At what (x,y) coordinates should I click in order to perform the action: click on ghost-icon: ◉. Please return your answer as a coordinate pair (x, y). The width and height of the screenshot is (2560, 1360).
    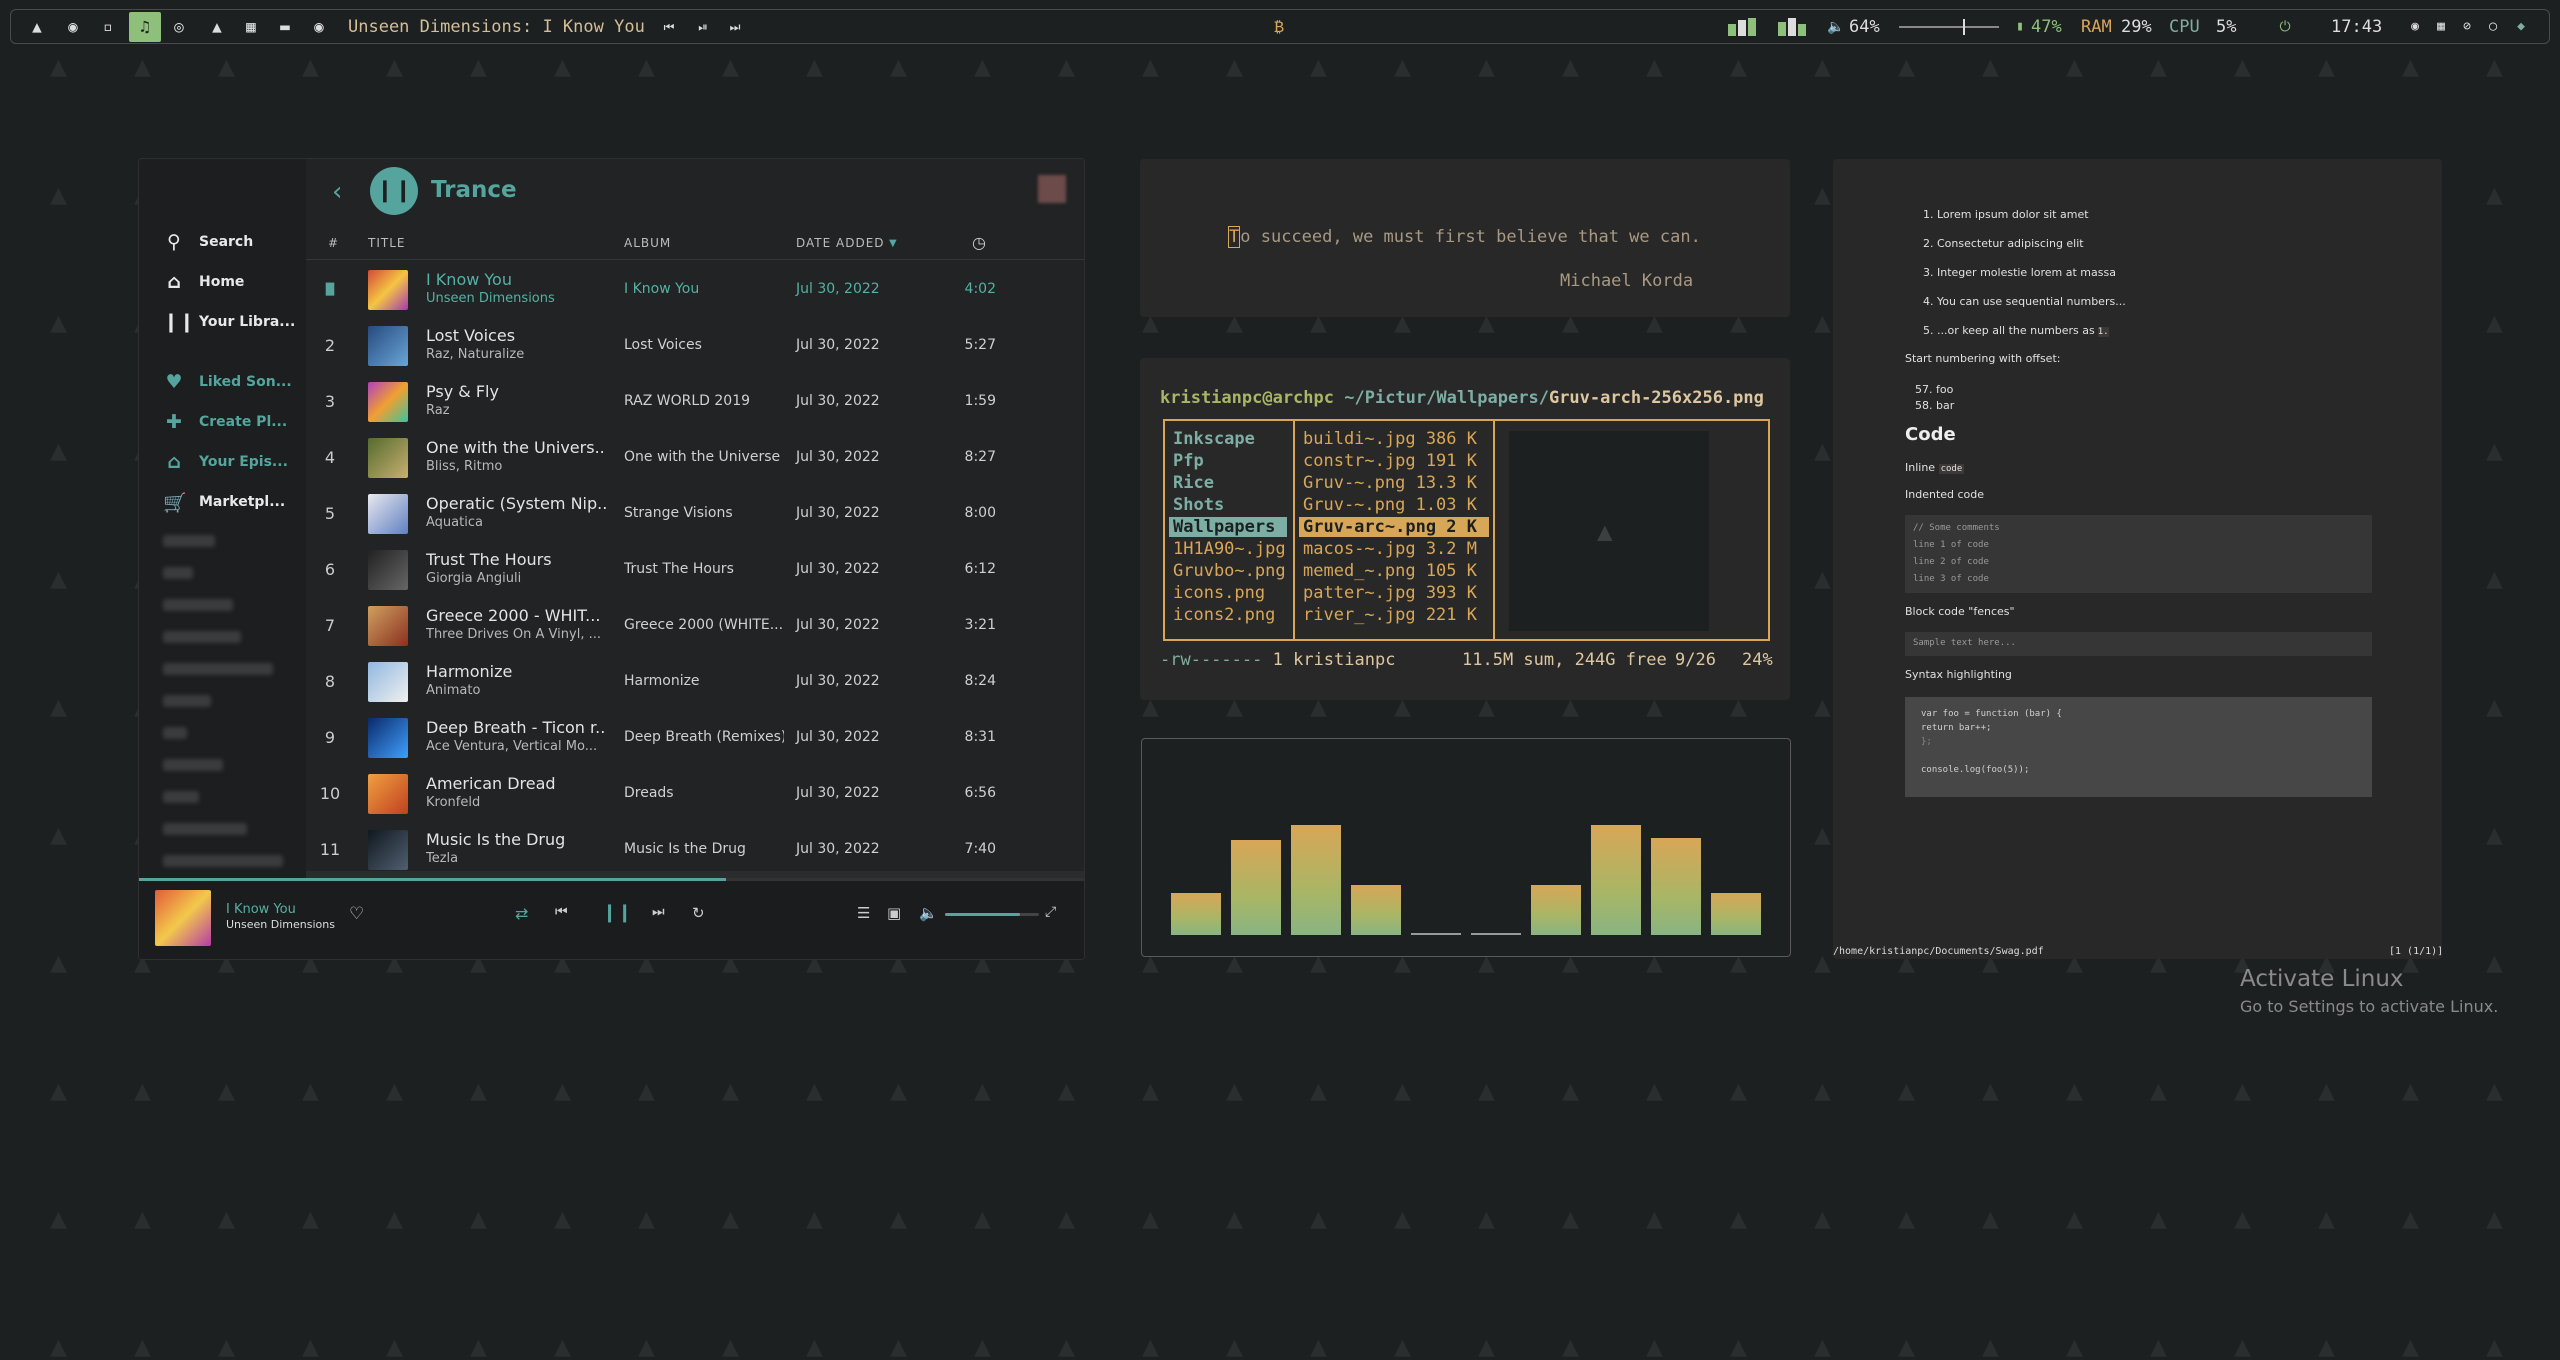
    Looking at the image, I should click on (319, 27).